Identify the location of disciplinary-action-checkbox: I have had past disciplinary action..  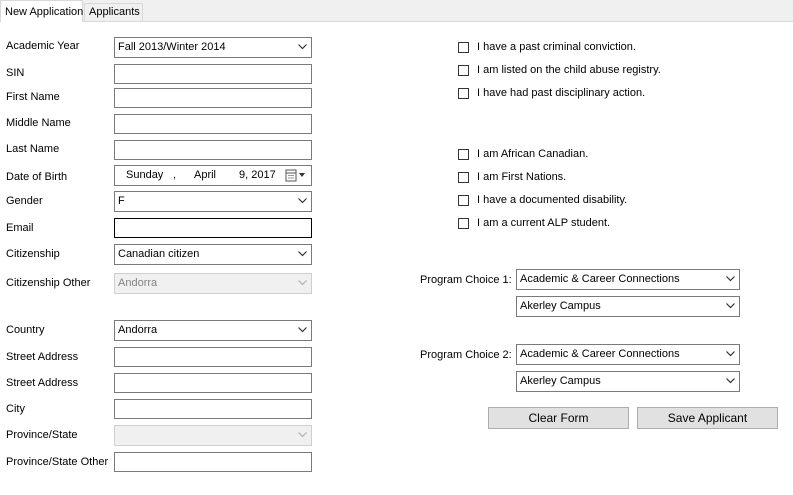
(551, 93).